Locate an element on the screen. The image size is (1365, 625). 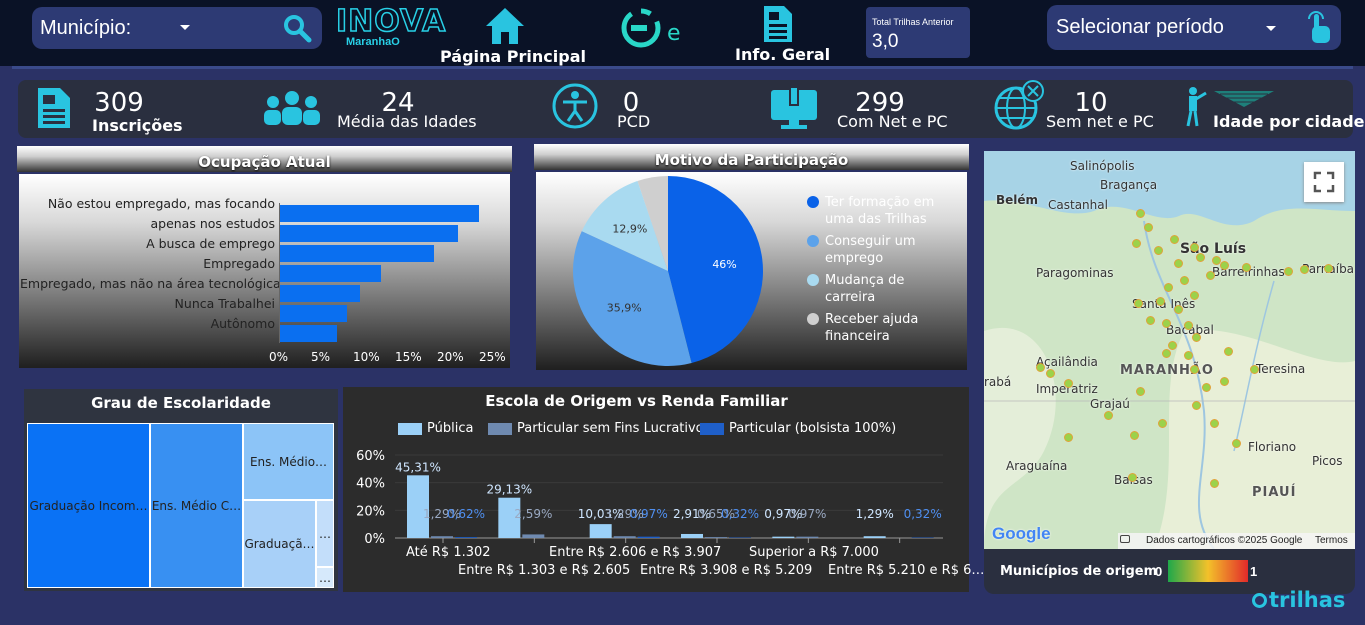
home-icon is located at coordinates (505, 26).